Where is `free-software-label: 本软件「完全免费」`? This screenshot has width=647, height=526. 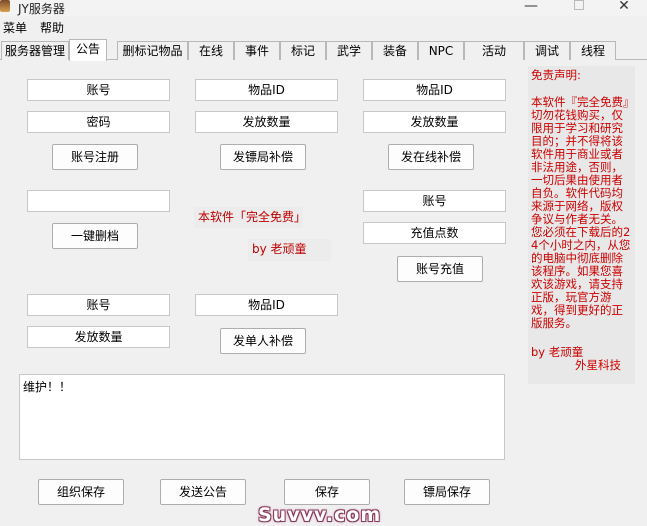 free-software-label: 本软件「完全免费」 is located at coordinates (250, 217).